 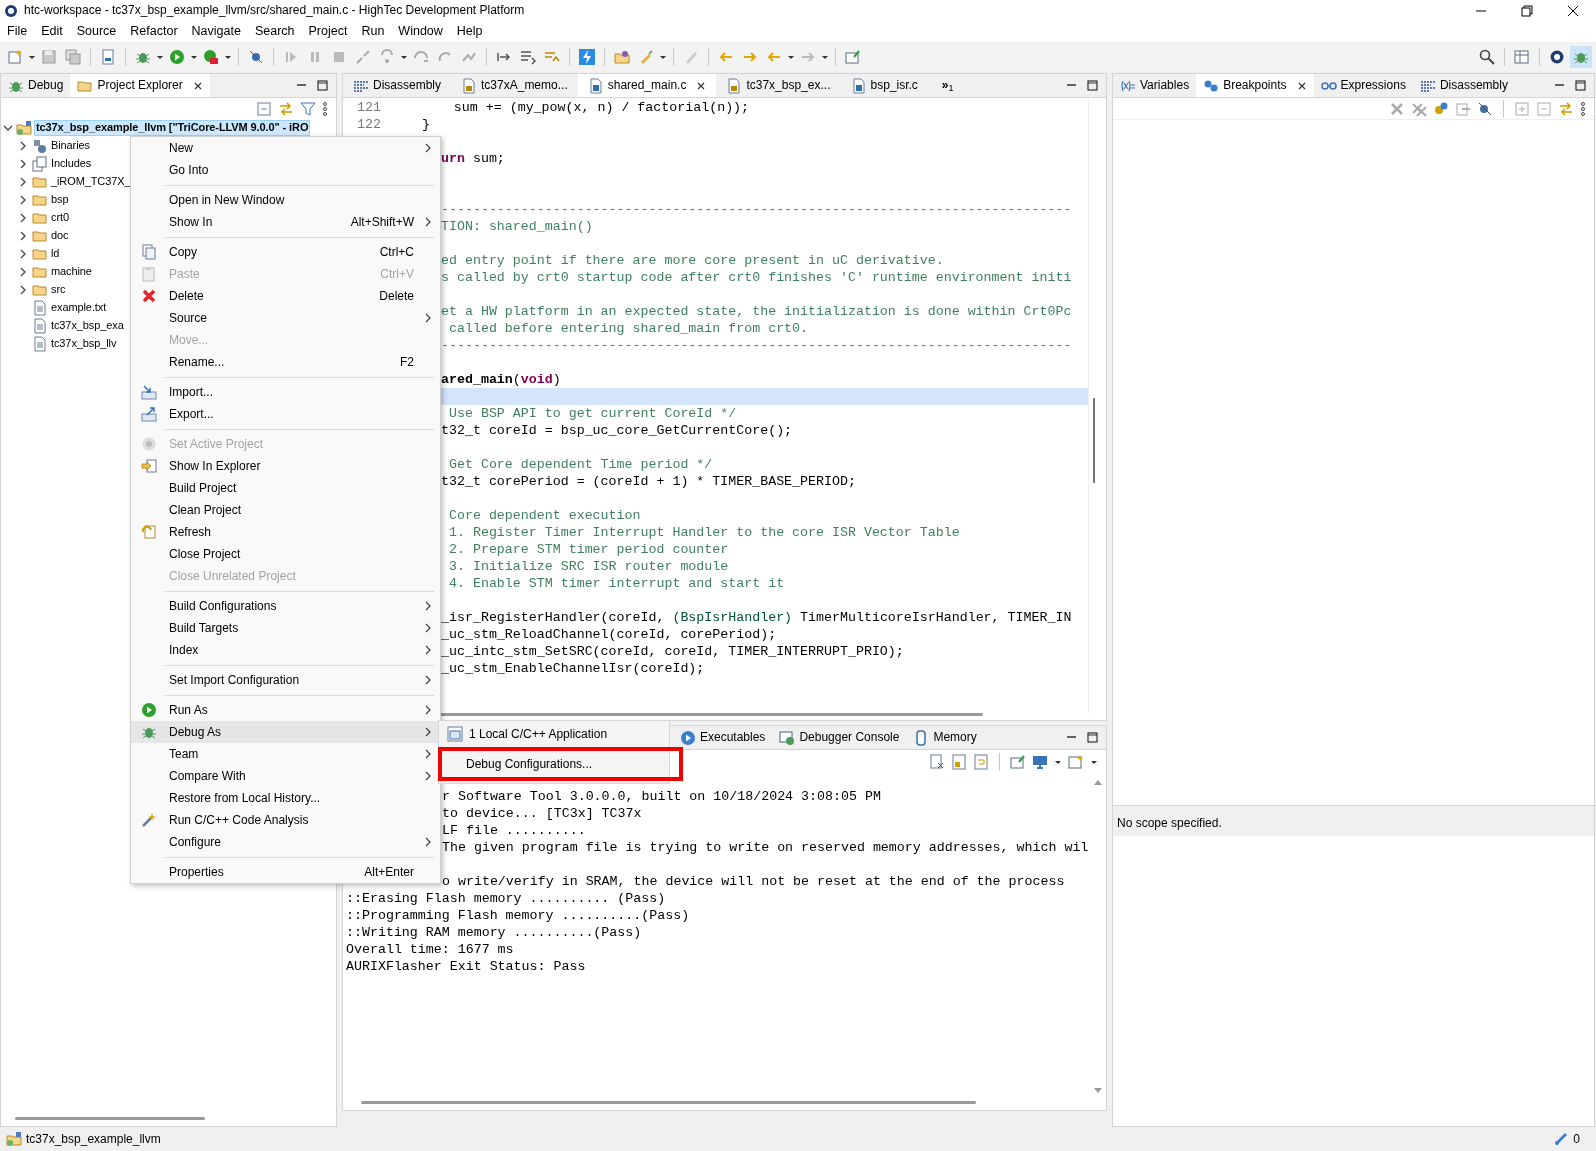 I want to click on menu-item: Set Import Configuration, so click(x=285, y=680).